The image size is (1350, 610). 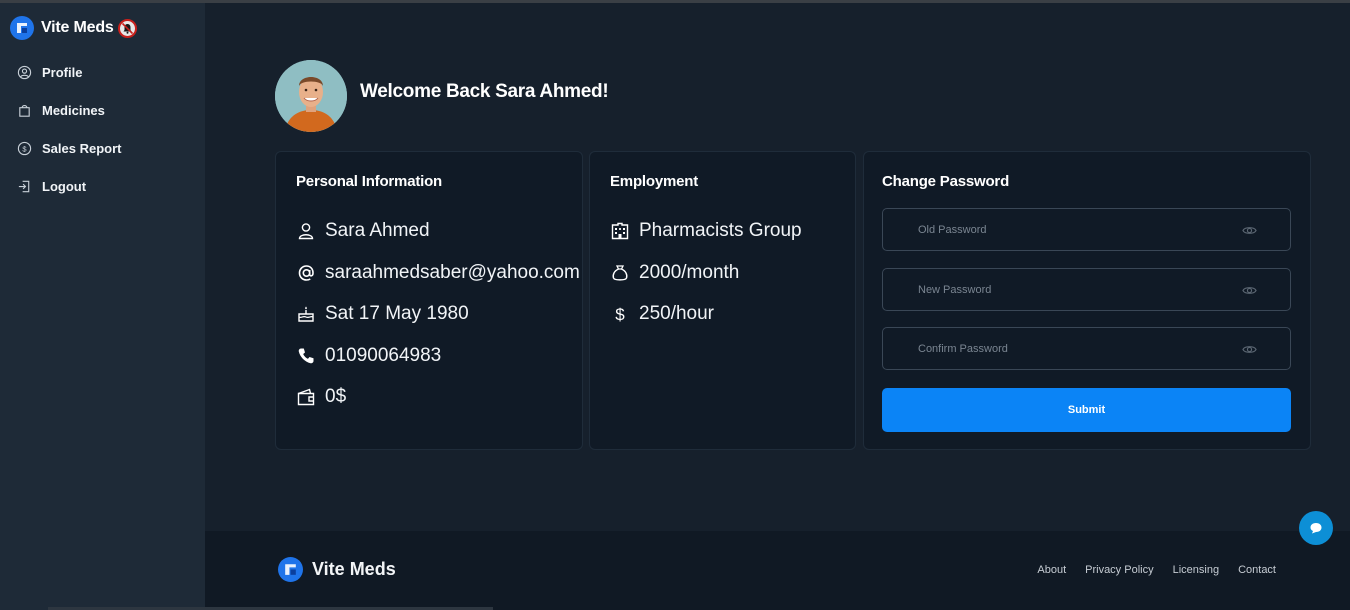 I want to click on info-row-company: Pharmacists Group, so click(x=706, y=231).